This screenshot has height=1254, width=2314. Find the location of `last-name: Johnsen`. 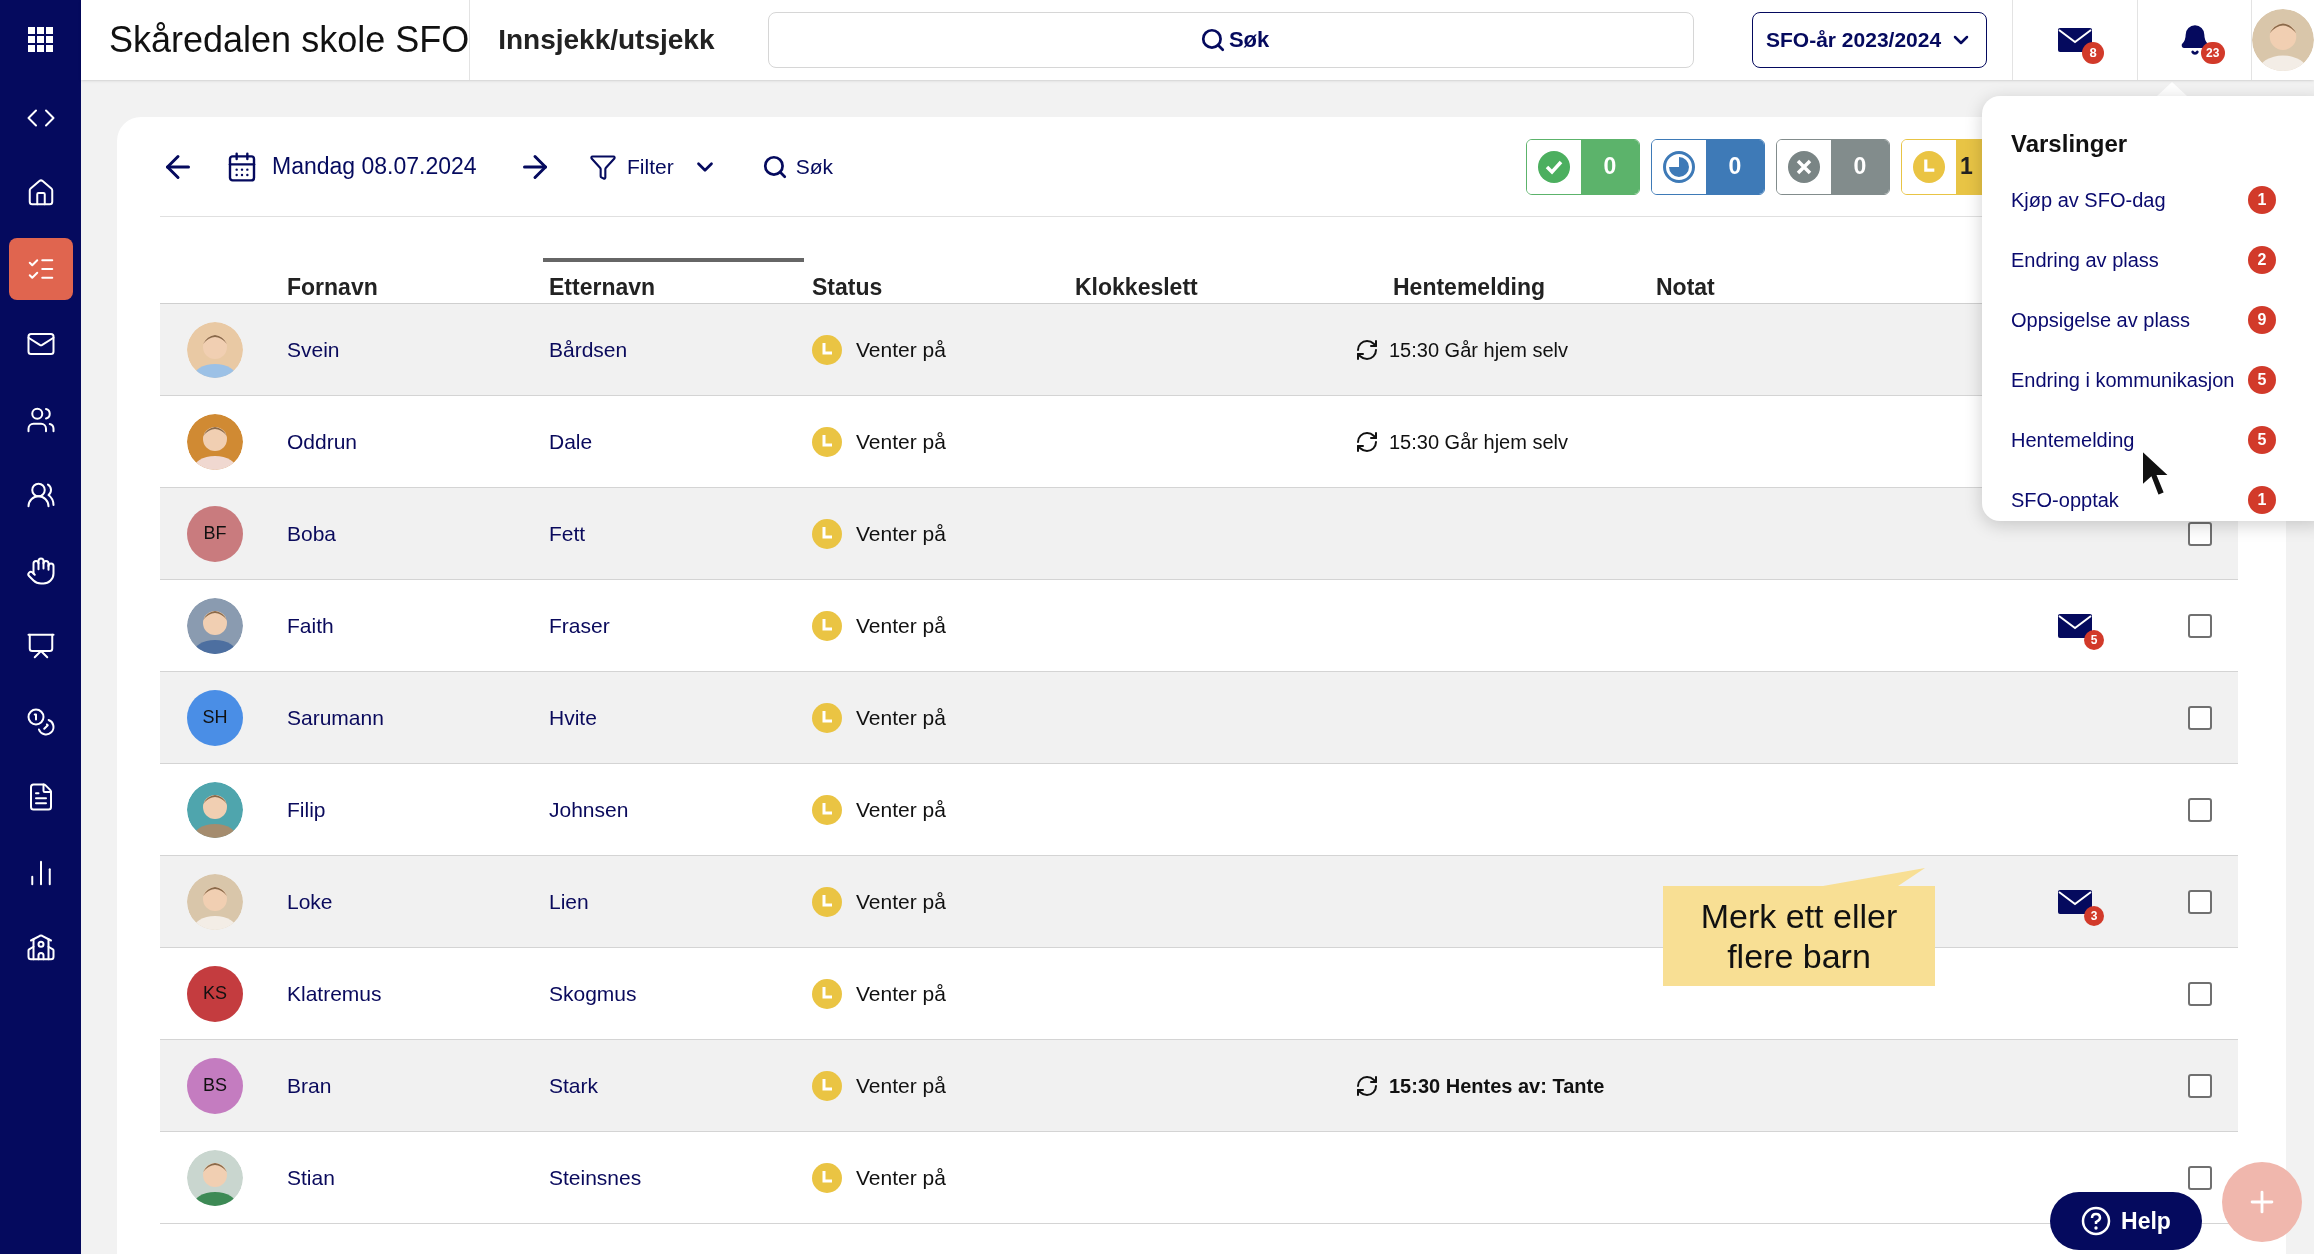

last-name: Johnsen is located at coordinates (680, 809).